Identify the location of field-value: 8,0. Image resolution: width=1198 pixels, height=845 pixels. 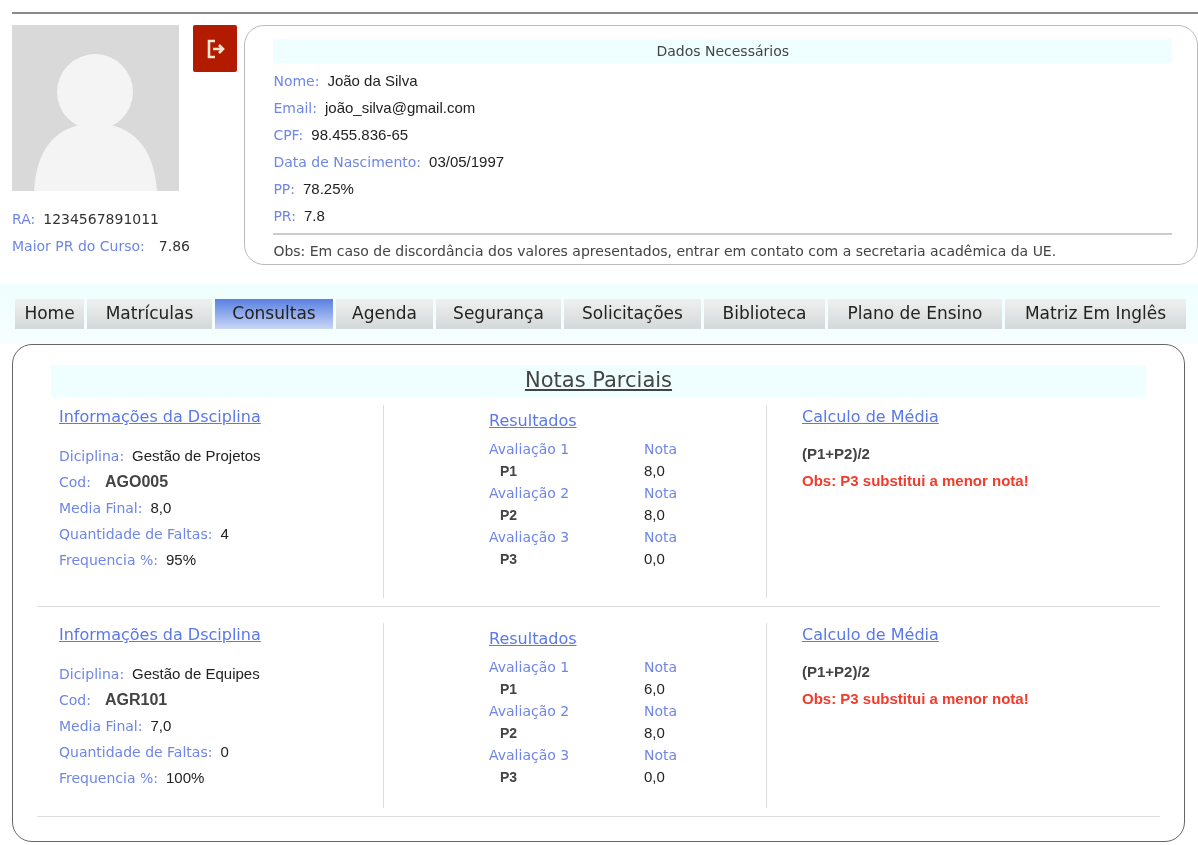
(161, 507).